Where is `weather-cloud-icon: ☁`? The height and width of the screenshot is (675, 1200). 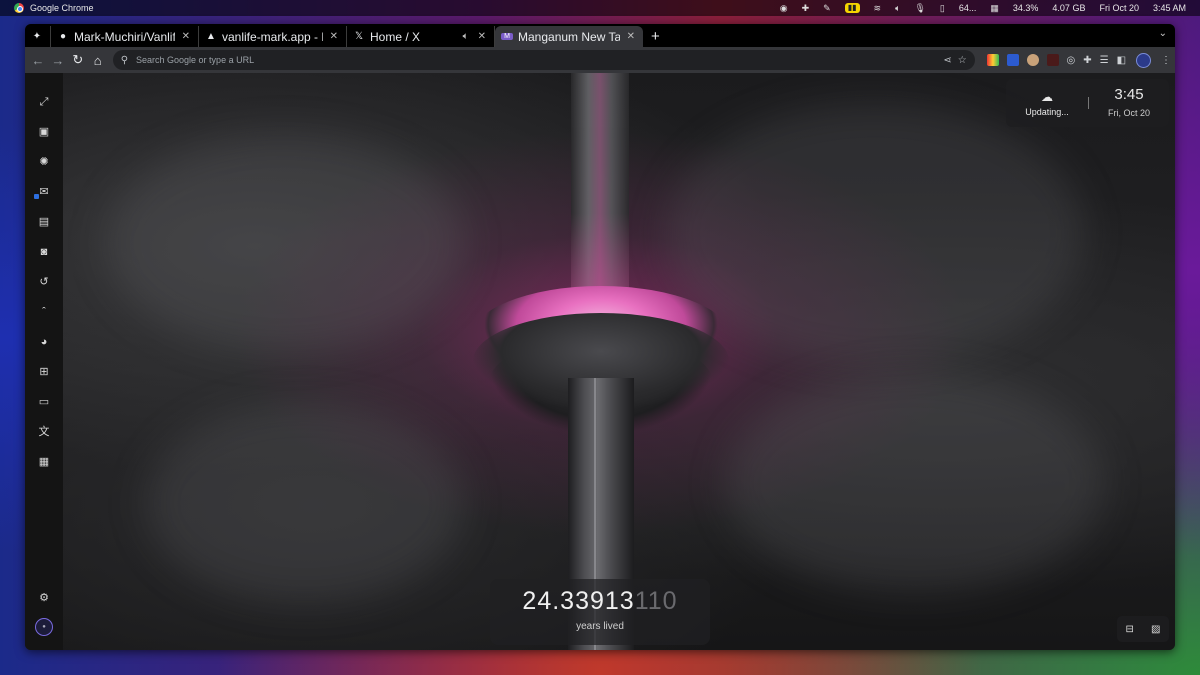
weather-cloud-icon: ☁ is located at coordinates (1047, 96).